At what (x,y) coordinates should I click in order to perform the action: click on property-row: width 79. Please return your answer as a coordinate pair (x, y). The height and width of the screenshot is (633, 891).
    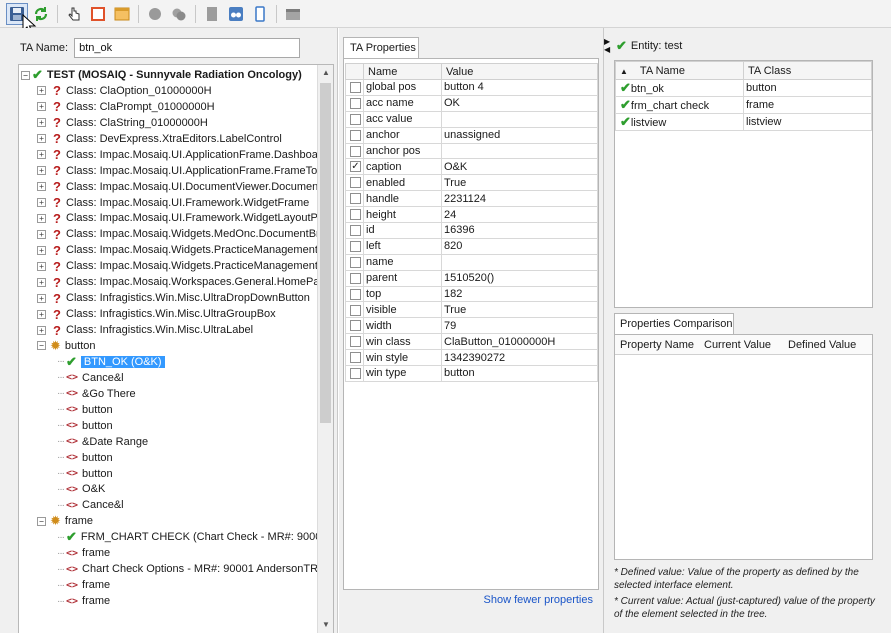
    Looking at the image, I should click on (471, 326).